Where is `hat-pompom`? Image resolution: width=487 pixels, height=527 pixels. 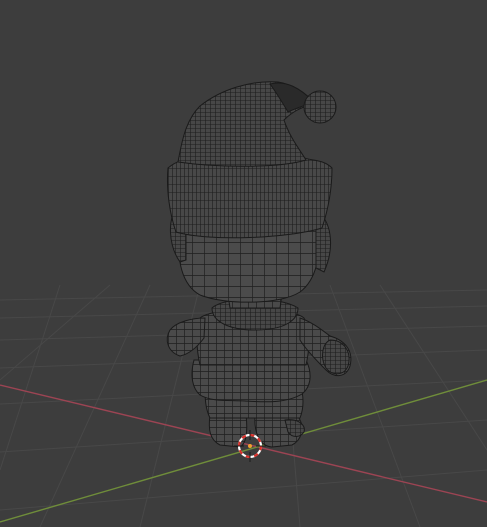
hat-pompom is located at coordinates (320, 107).